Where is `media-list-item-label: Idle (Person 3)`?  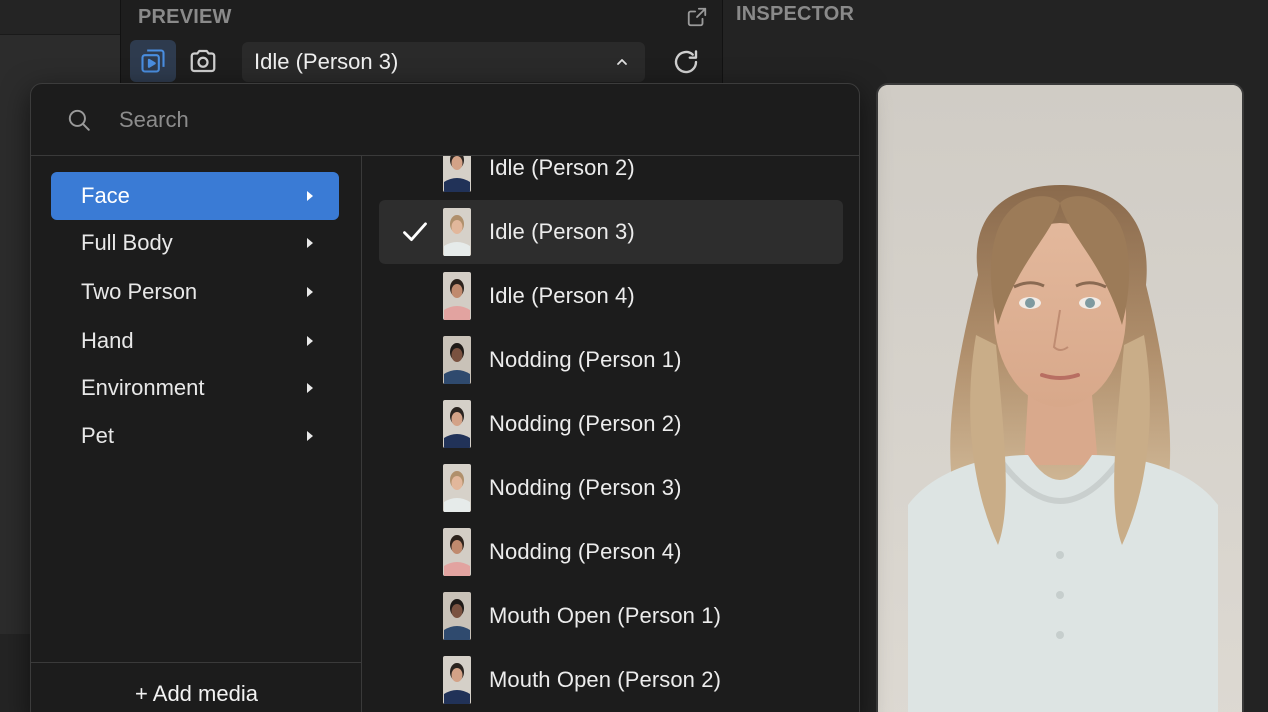 media-list-item-label: Idle (Person 3) is located at coordinates (562, 231).